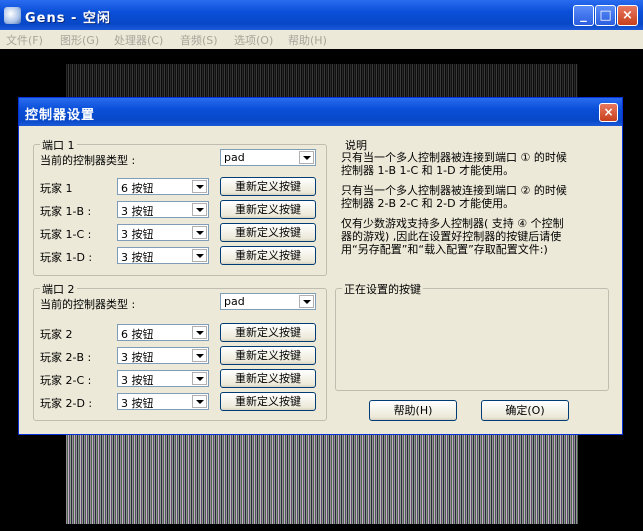 This screenshot has height=531, width=643. Describe the element at coordinates (88, 160) in the screenshot. I see `port1-type-label: 当前的控制器类型 :` at that location.